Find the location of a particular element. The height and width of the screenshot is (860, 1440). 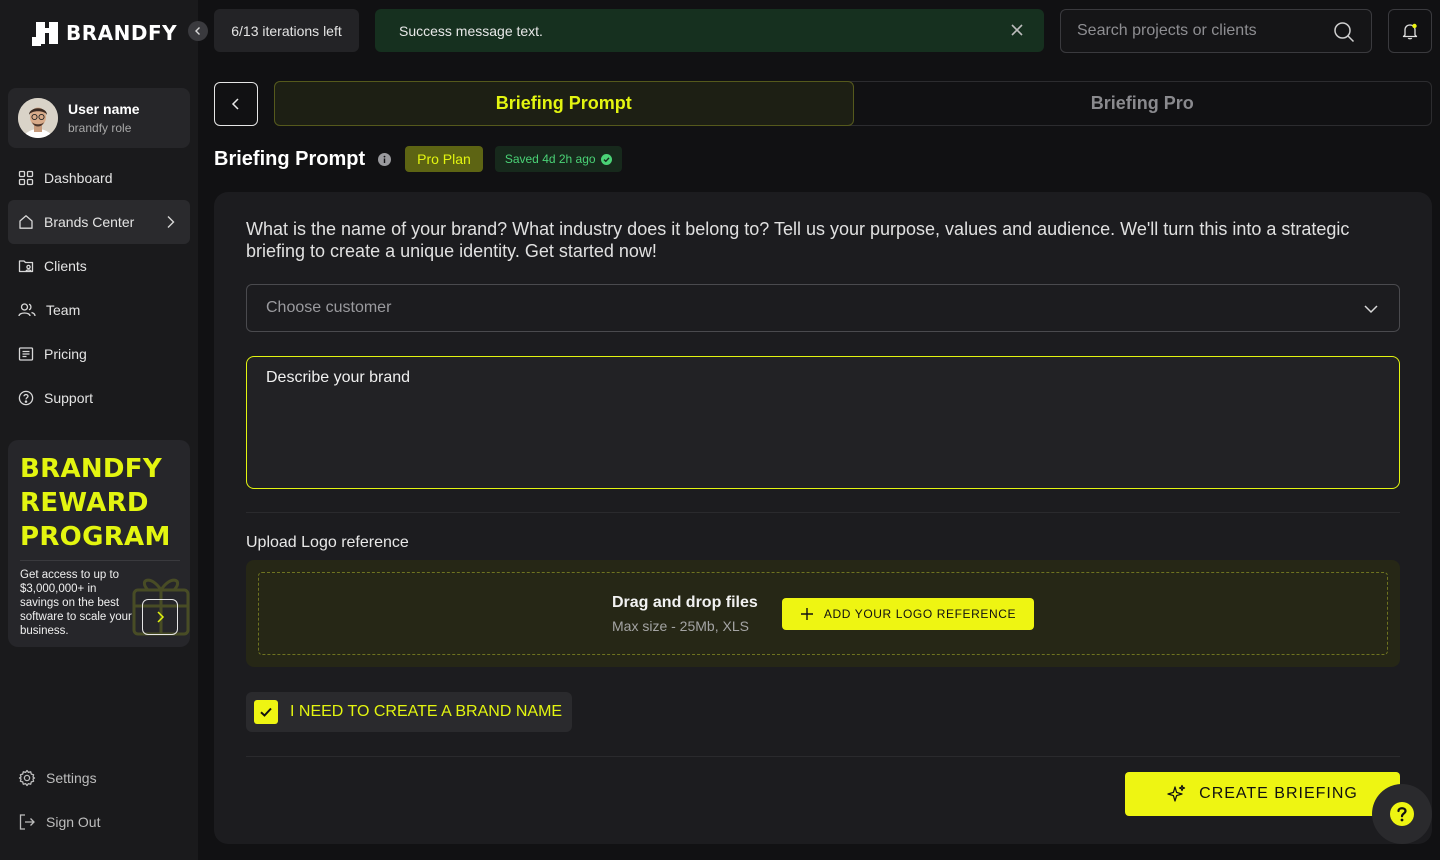

success-toast: Success message text. is located at coordinates (709, 30).